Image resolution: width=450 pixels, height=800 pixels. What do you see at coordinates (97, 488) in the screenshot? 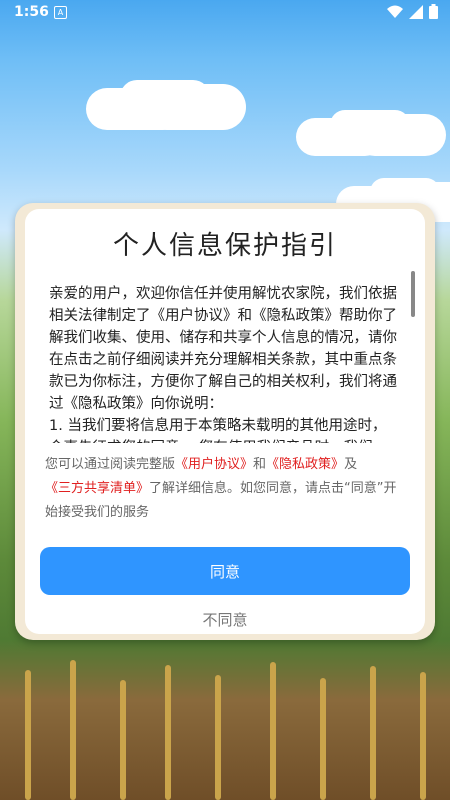
I see `third-party-list-link: 《三方共享清单》` at bounding box center [97, 488].